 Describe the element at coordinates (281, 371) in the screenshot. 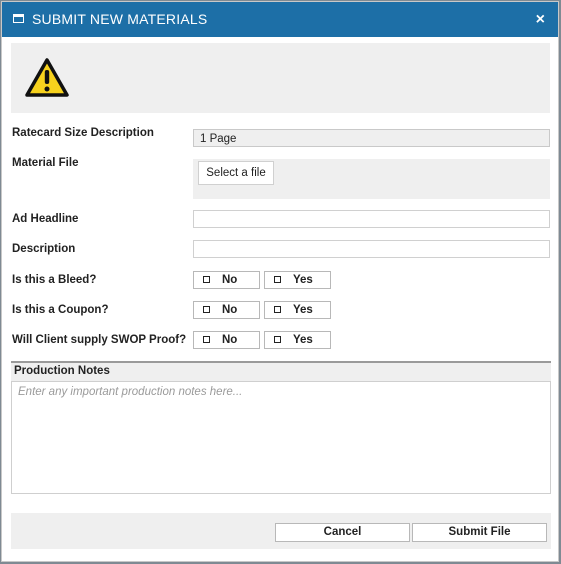

I see `production-notes-header: Production Notes` at that location.